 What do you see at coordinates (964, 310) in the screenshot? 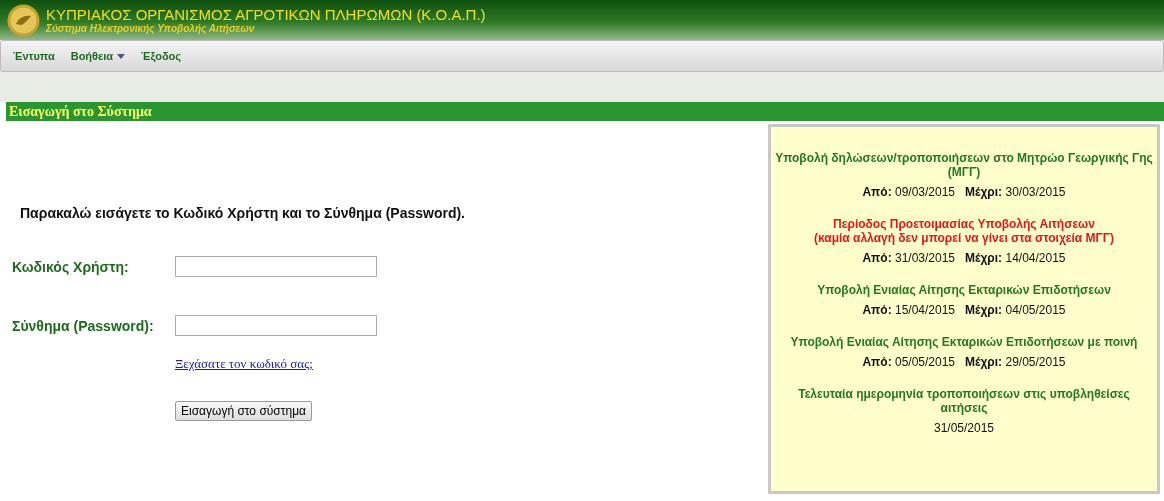
I see `period-dates: Από: 15/04/2015 Μέχρι: 04/05/2015` at bounding box center [964, 310].